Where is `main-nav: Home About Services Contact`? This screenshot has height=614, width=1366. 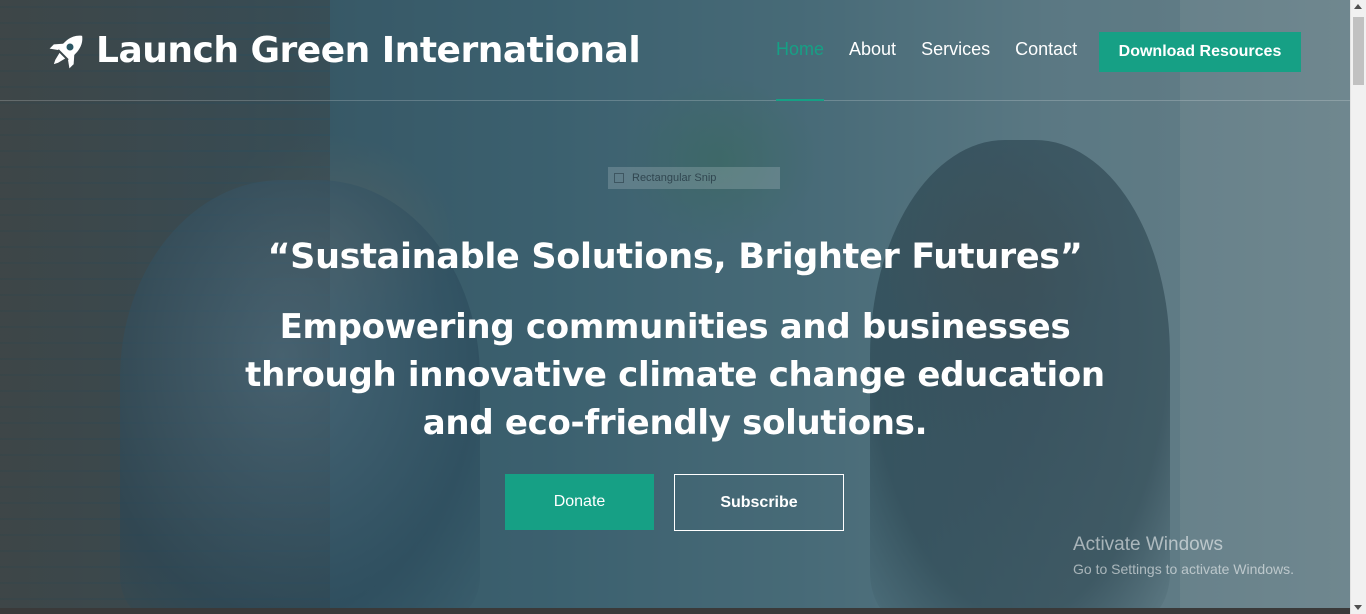 main-nav: Home About Services Contact is located at coordinates (939, 50).